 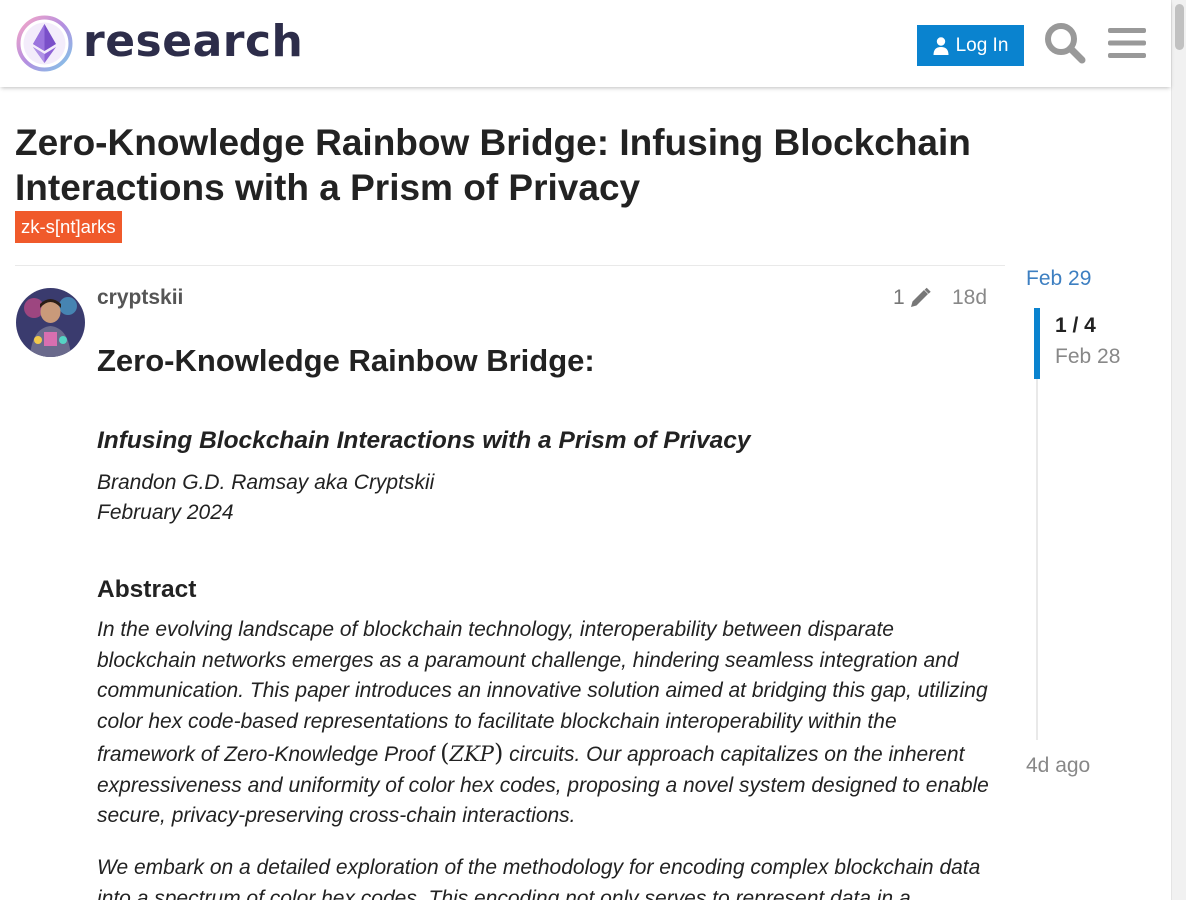 I want to click on site-logo: research, so click(x=159, y=43).